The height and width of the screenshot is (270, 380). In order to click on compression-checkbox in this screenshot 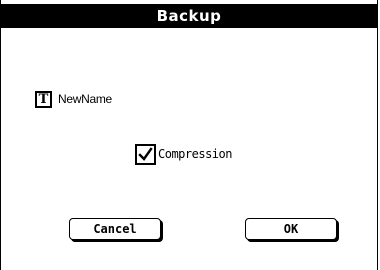, I will do `click(145, 154)`.